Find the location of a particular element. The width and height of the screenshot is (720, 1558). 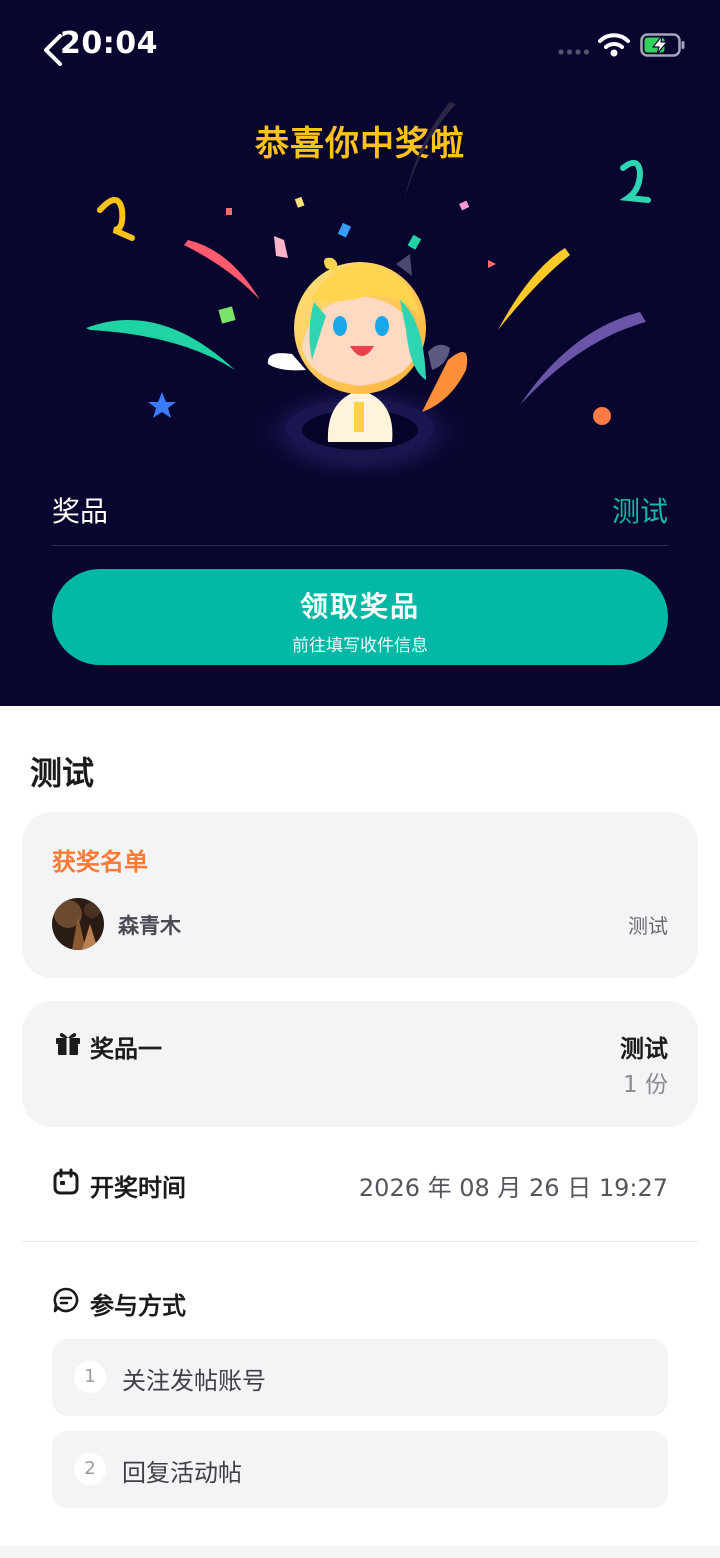

winners-card: 获奖名单 森青木 测试 is located at coordinates (360, 895).